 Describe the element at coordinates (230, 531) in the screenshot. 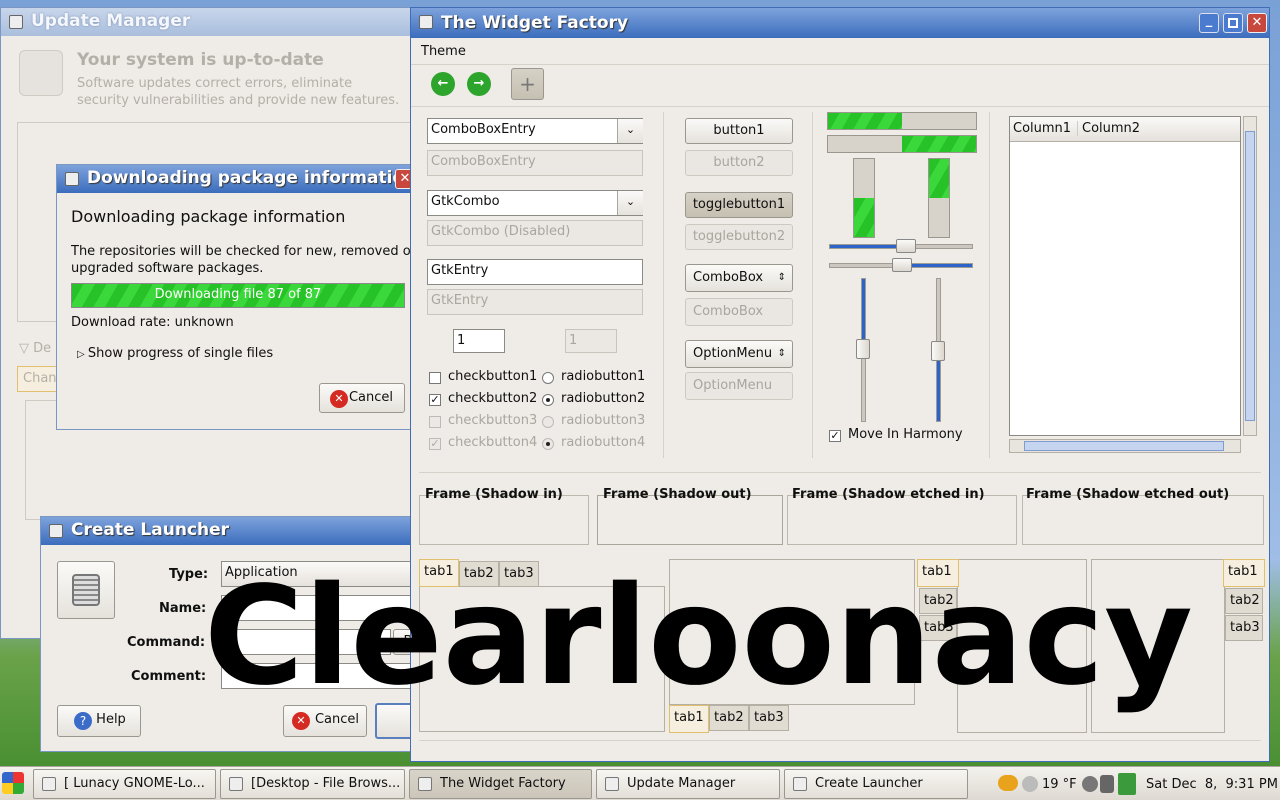

I see `create-launcher-titlebar: Create Launcher` at that location.